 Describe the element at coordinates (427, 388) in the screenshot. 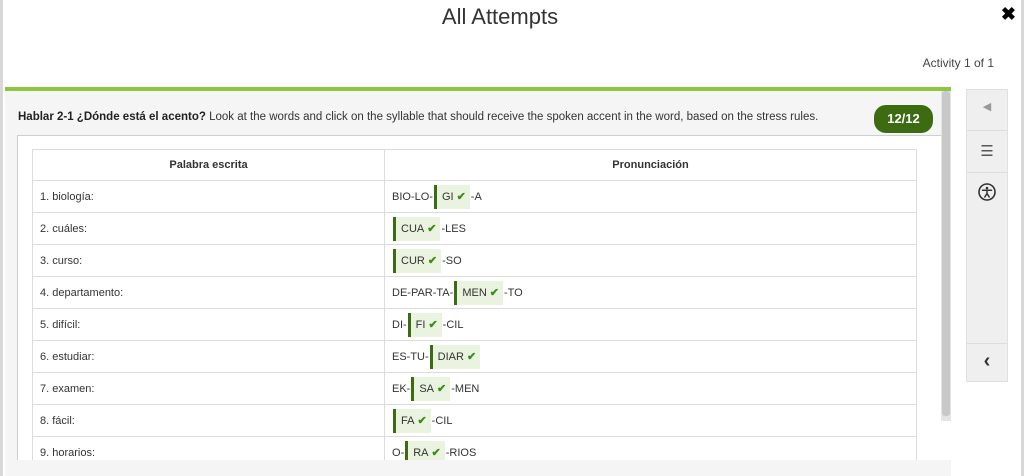

I see `stressed-syllable-label: SA` at that location.